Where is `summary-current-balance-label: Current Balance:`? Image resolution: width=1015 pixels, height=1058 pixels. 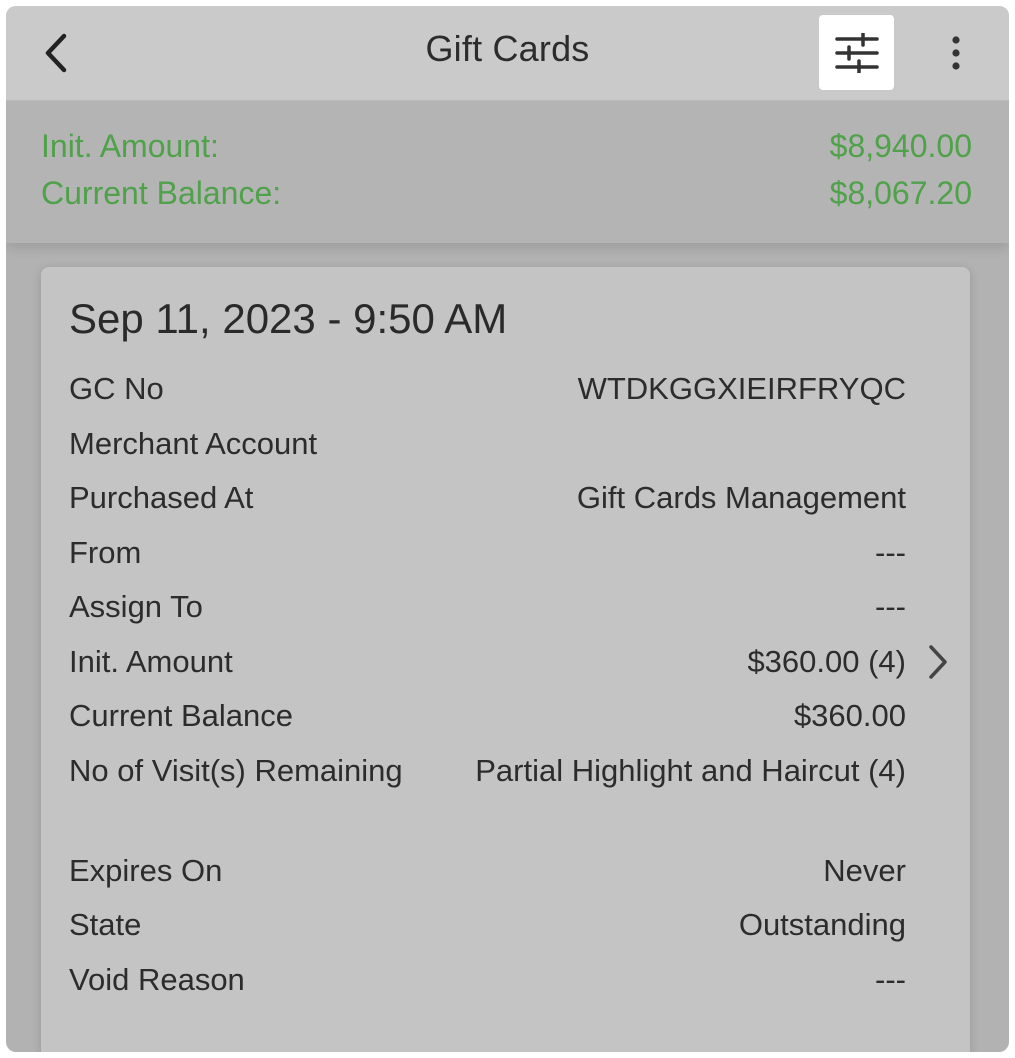
summary-current-balance-label: Current Balance: is located at coordinates (161, 193).